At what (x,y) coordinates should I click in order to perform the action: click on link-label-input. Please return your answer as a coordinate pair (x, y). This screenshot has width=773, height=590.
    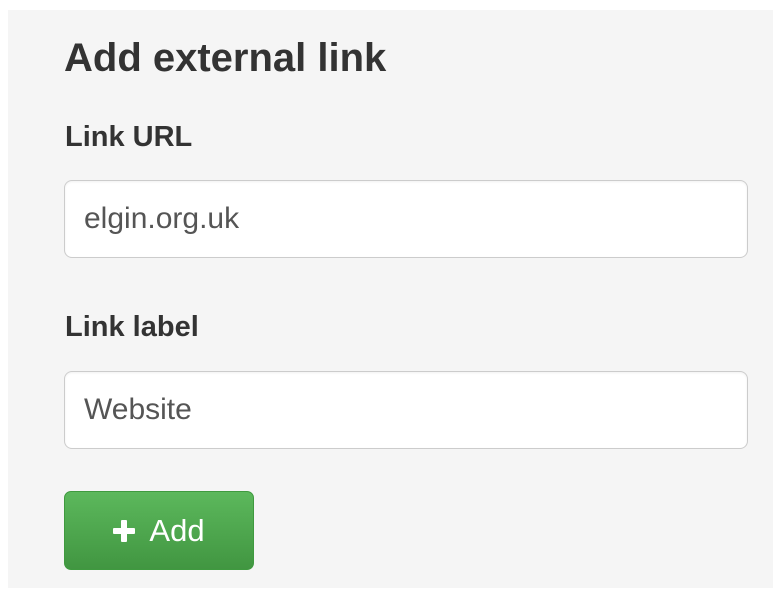
    Looking at the image, I should click on (406, 410).